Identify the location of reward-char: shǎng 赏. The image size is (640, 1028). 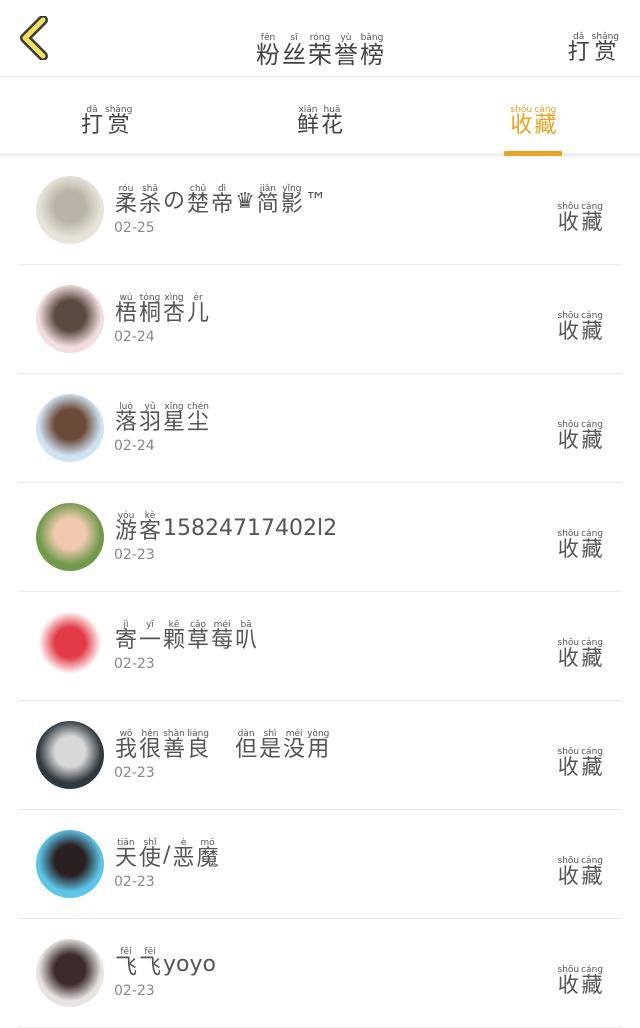
(605, 48).